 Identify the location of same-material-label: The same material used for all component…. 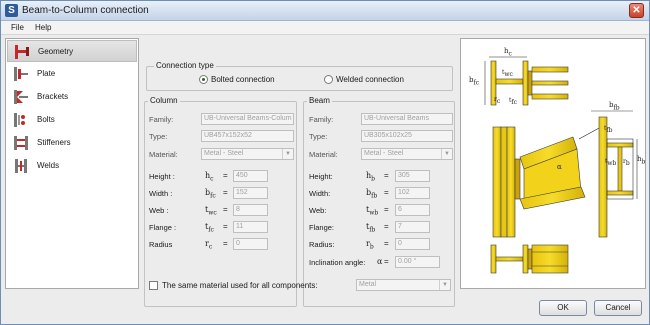
(240, 285).